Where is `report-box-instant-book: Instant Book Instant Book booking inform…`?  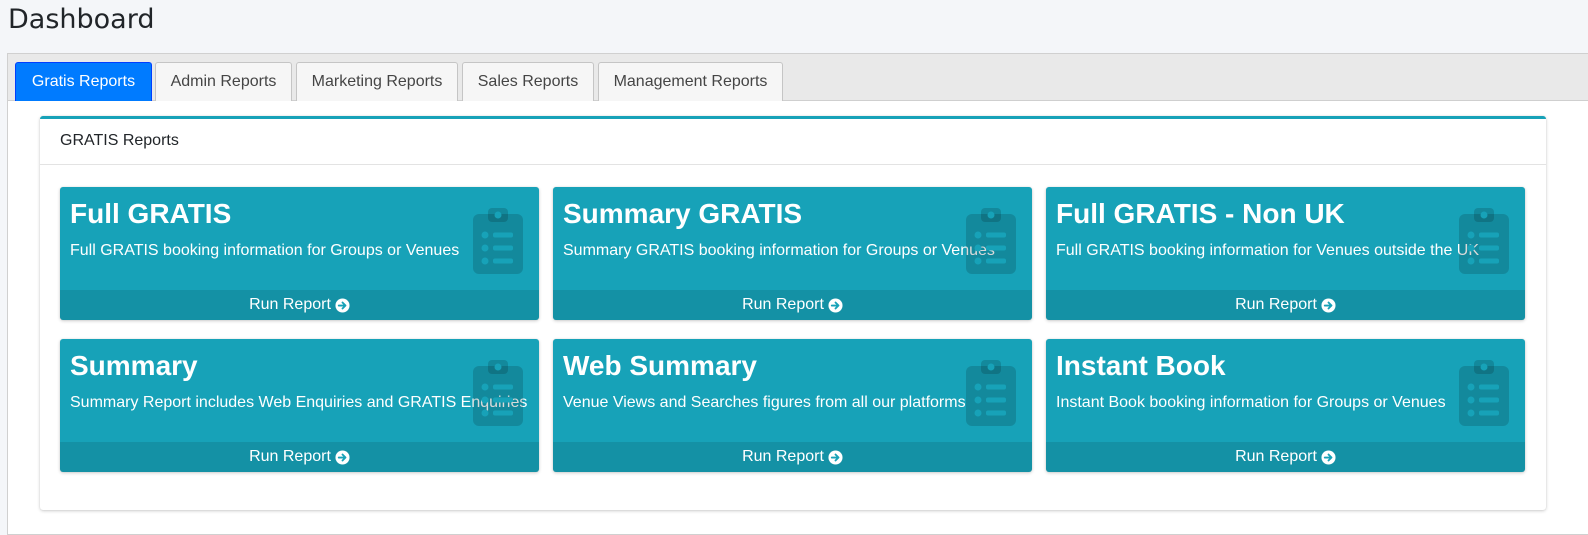
report-box-instant-book: Instant Book Instant Book booking inform… is located at coordinates (1285, 405).